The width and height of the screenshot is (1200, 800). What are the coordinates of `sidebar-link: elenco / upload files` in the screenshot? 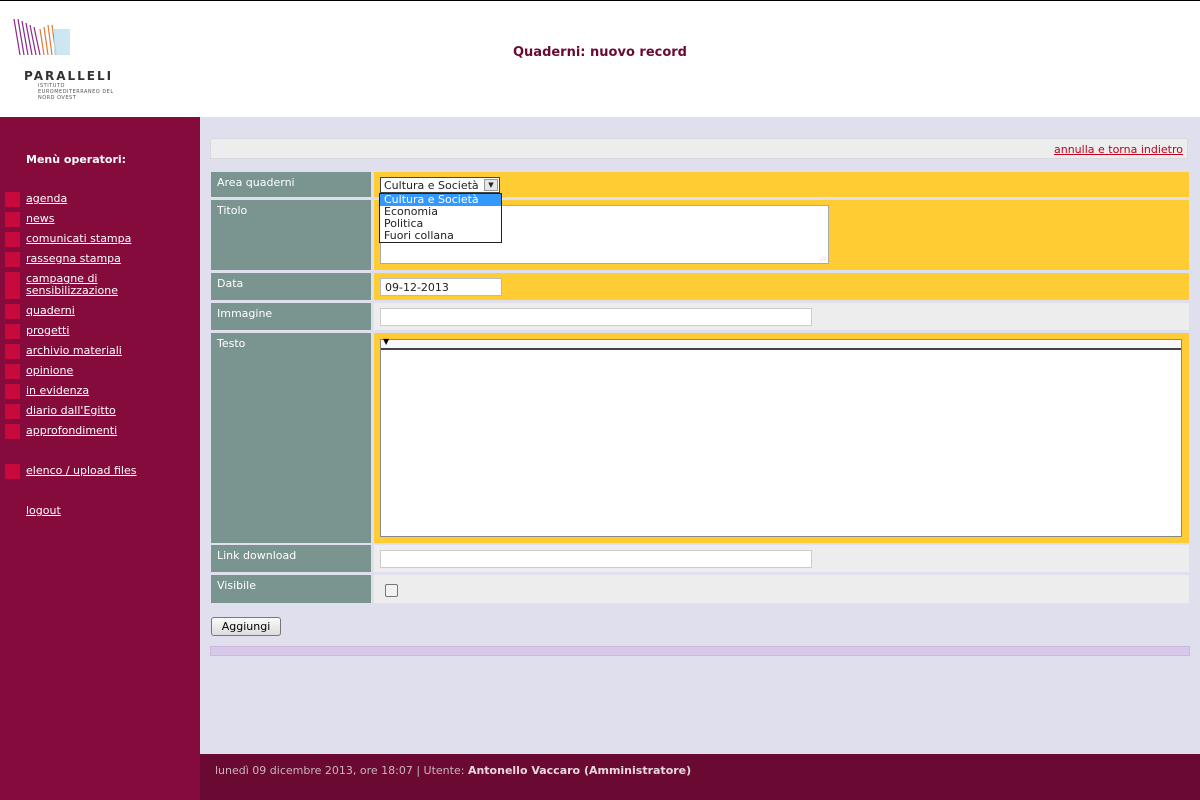 It's located at (91, 471).